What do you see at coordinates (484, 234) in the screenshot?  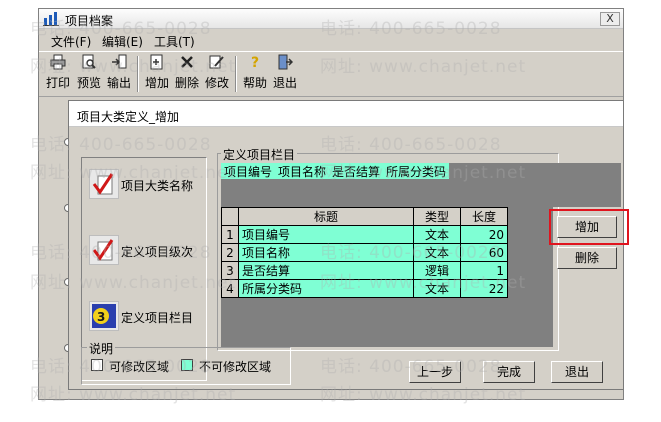 I see `length-cell: 20` at bounding box center [484, 234].